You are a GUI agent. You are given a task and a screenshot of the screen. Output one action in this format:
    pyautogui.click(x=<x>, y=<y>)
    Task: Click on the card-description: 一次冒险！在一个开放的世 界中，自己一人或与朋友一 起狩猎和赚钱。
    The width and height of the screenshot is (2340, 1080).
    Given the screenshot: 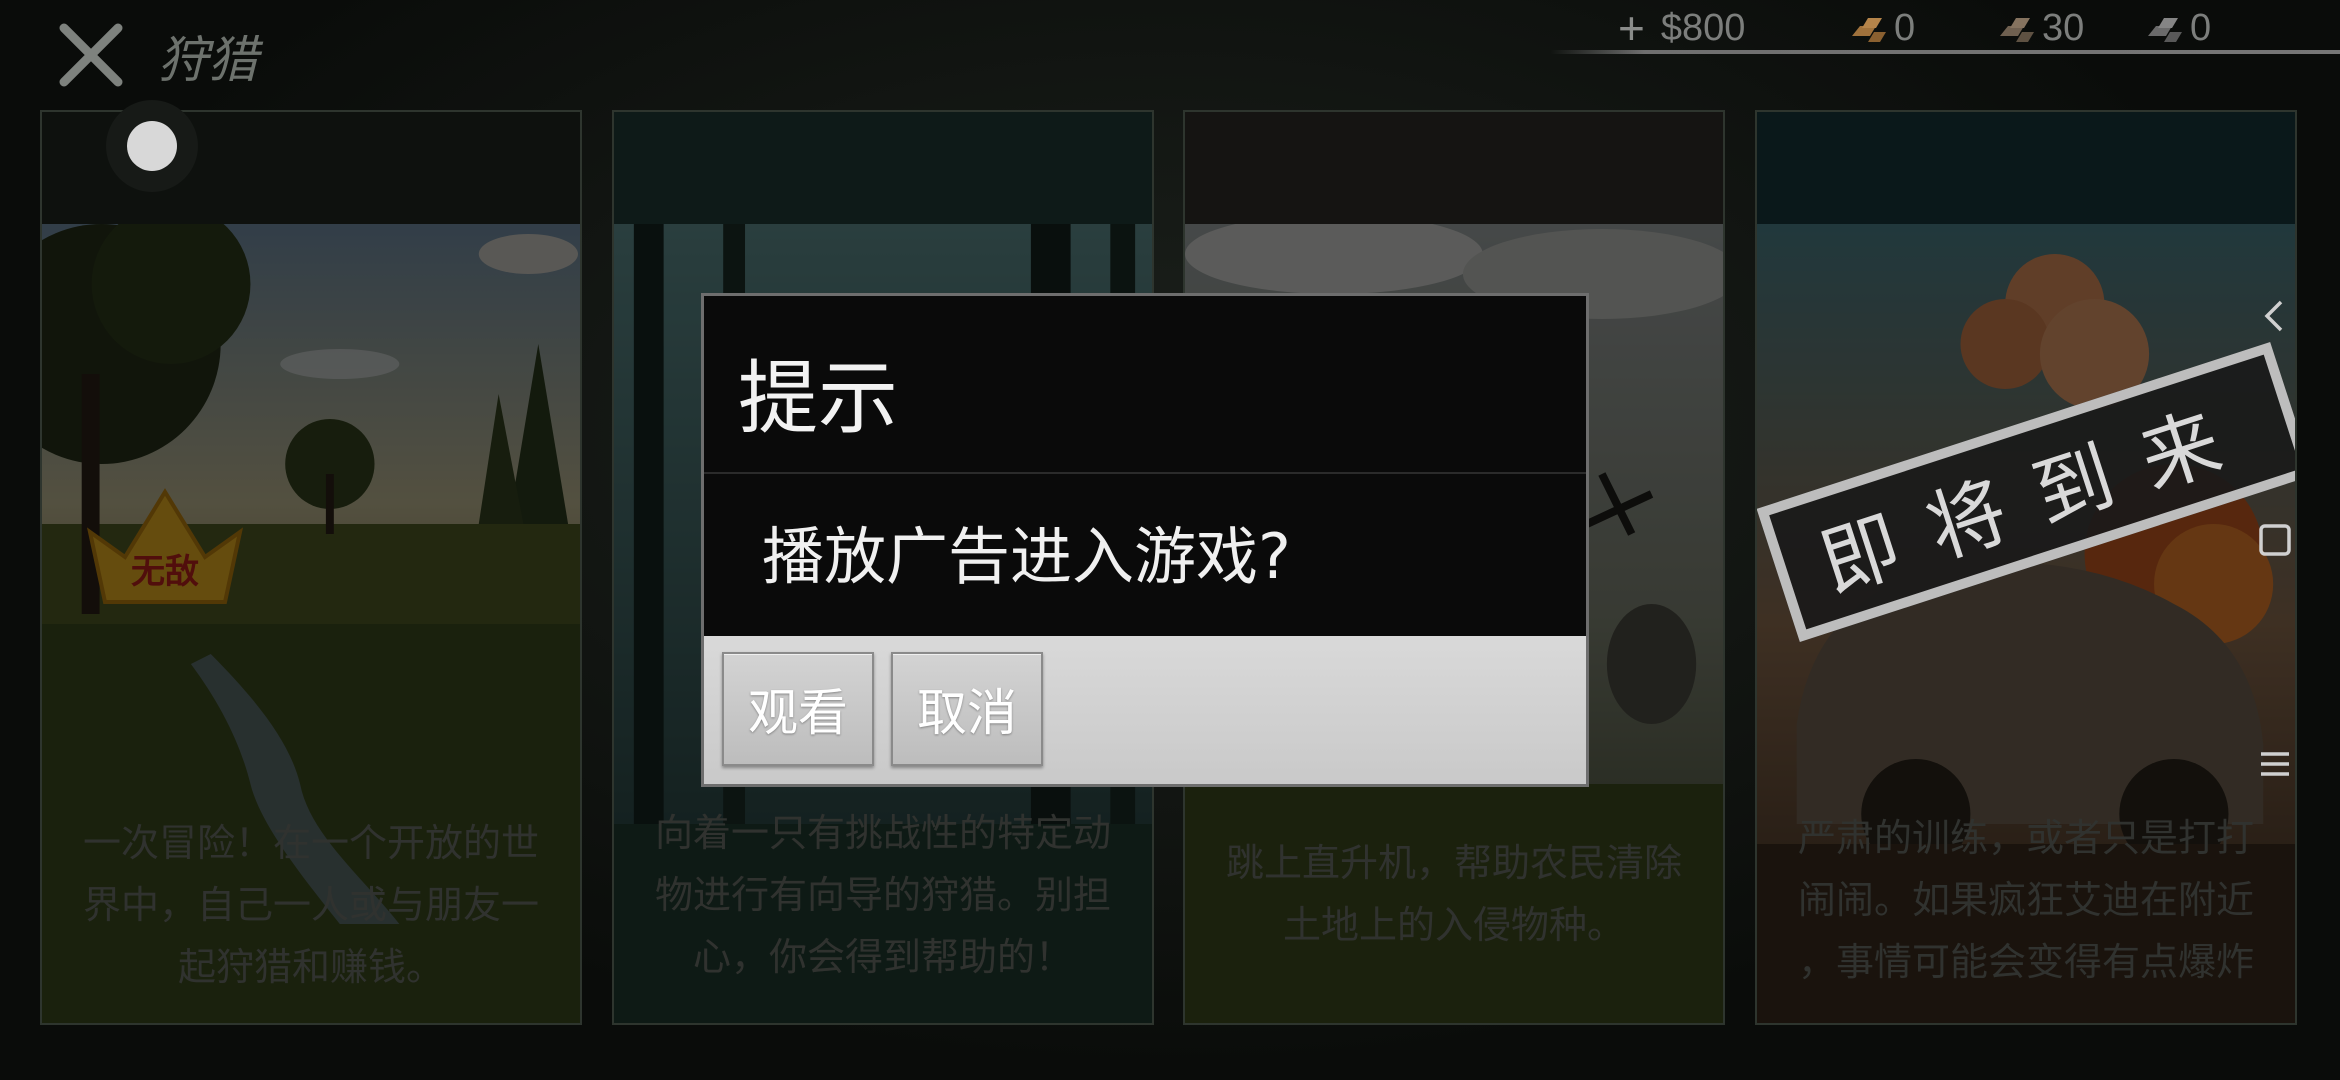 What is the action you would take?
    pyautogui.click(x=311, y=905)
    